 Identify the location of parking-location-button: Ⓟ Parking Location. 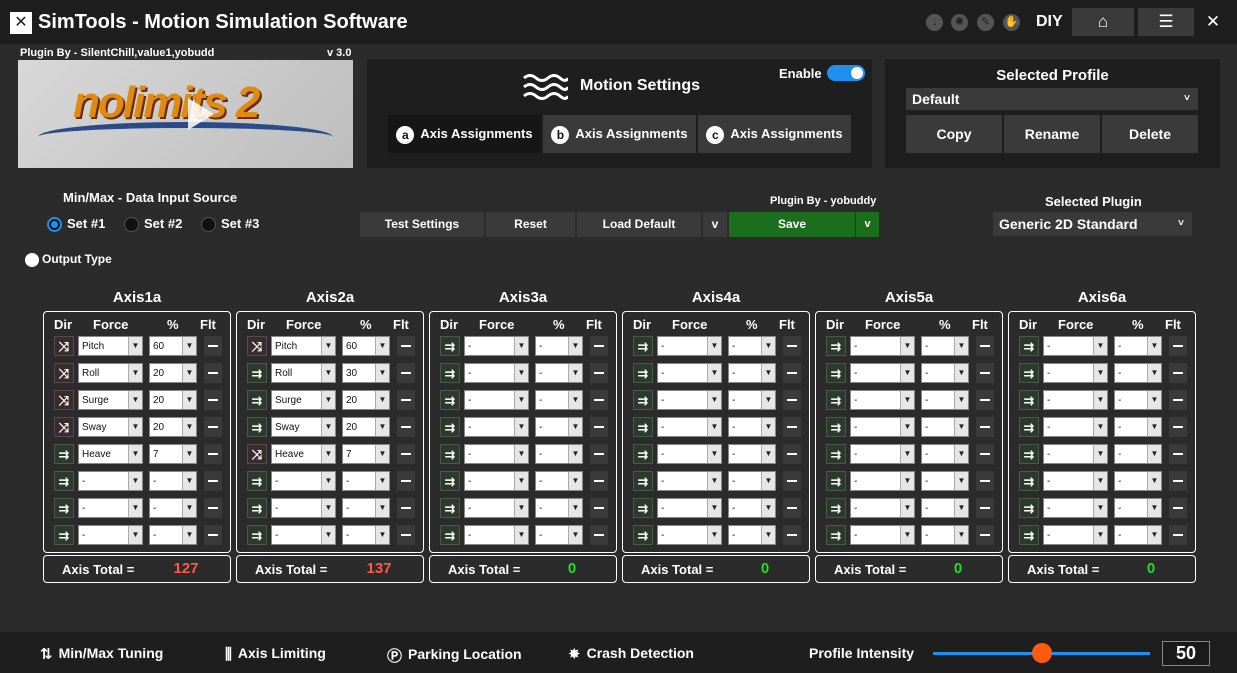
(454, 655).